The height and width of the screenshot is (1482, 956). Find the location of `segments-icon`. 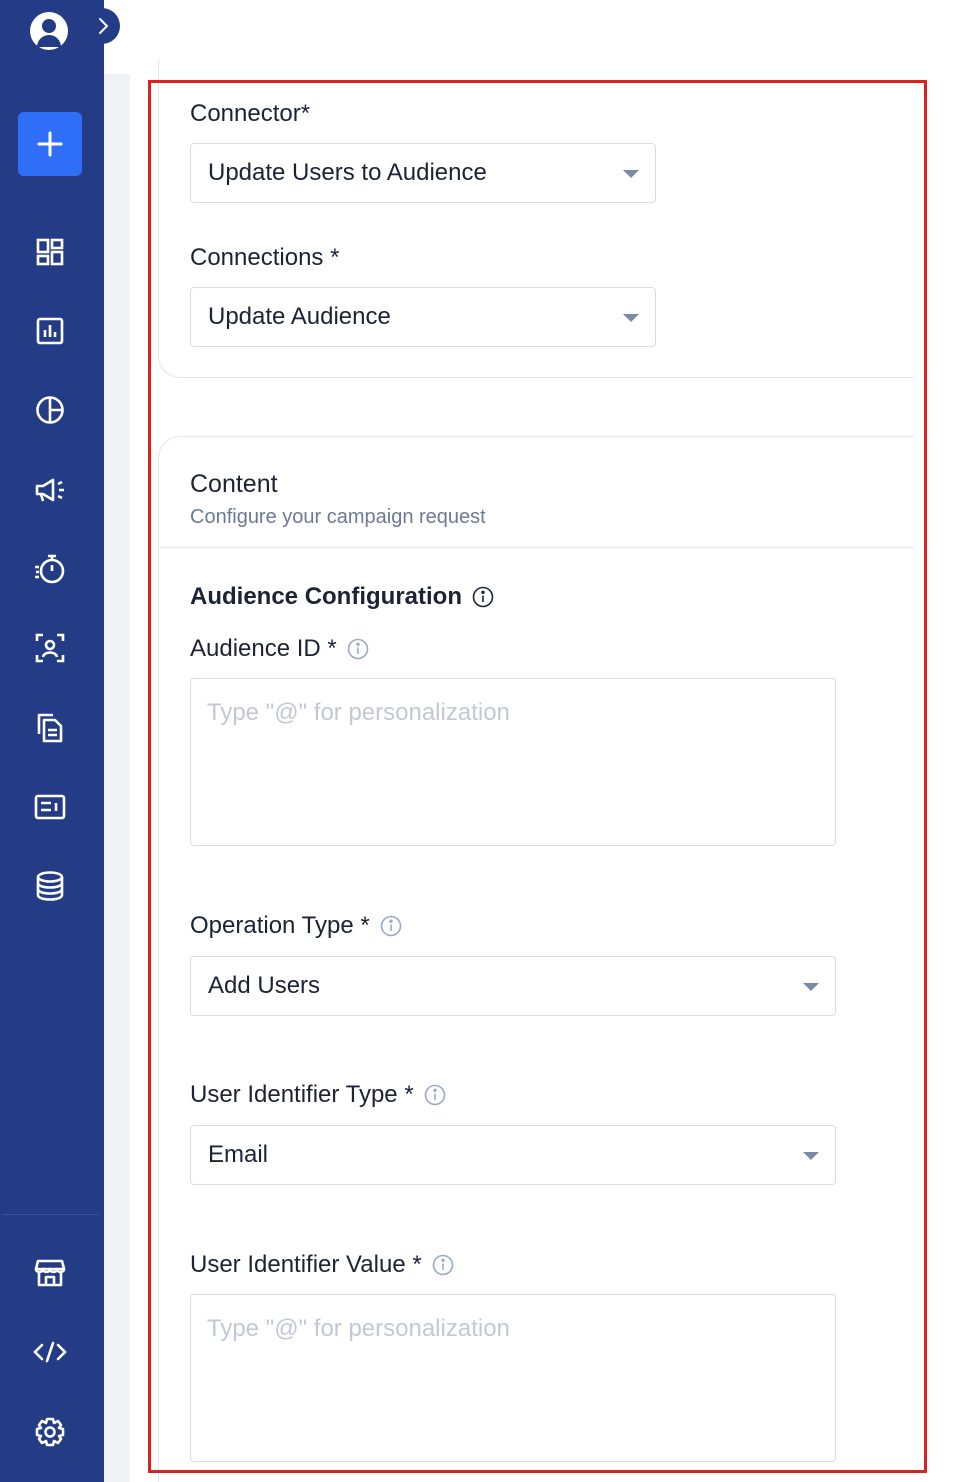

segments-icon is located at coordinates (50, 410).